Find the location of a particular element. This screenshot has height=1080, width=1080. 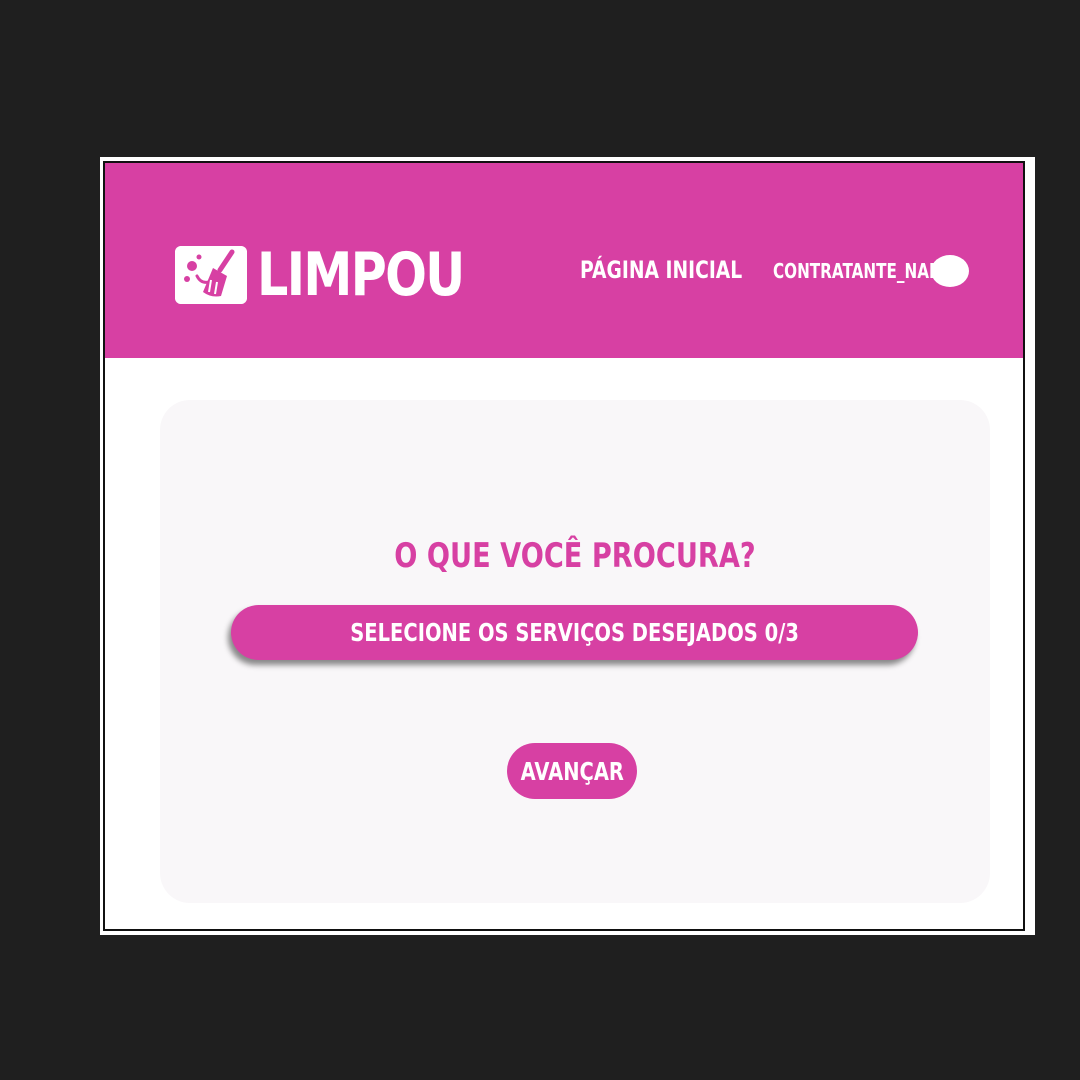

nav-home-link: PÁGINA INICIAL is located at coordinates (661, 270).